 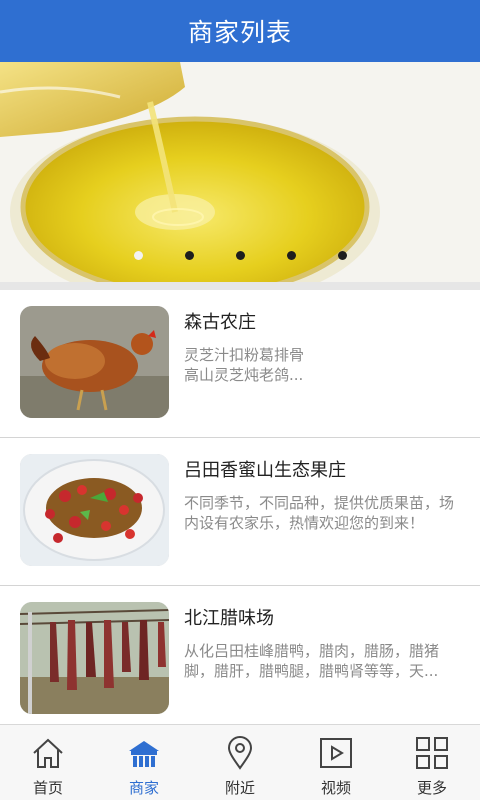 I want to click on home-icon, so click(x=48, y=753).